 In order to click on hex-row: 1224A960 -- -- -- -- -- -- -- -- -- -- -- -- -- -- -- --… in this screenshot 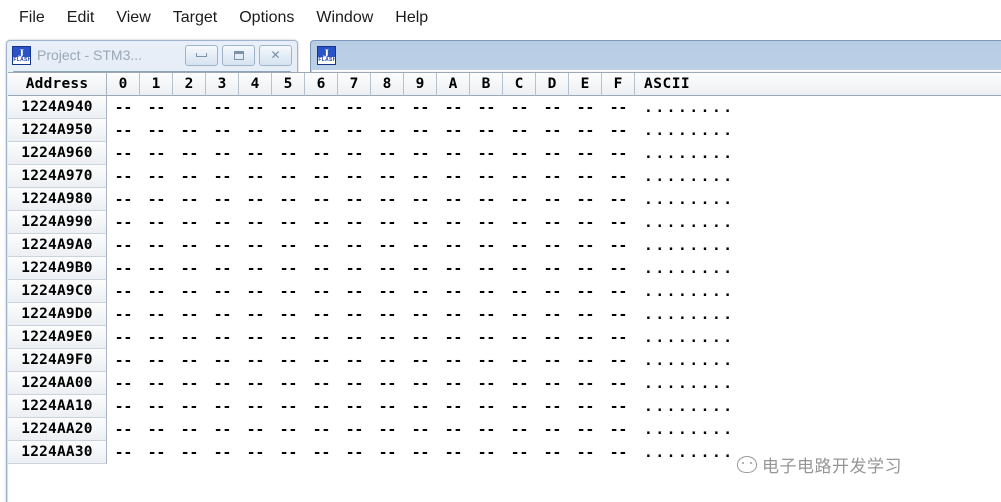, I will do `click(504, 153)`.